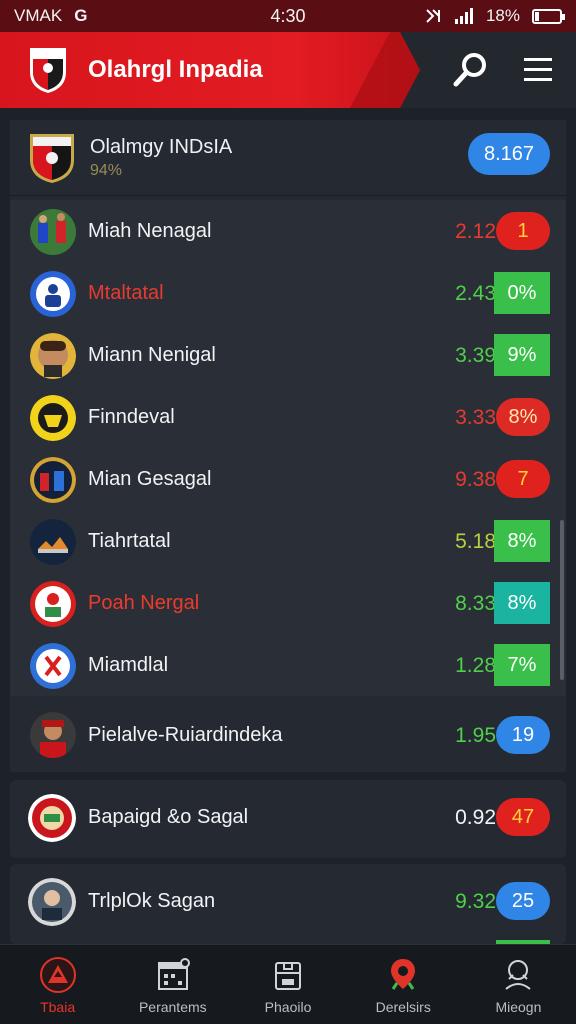 Image resolution: width=576 pixels, height=1024 pixels. Describe the element at coordinates (523, 735) in the screenshot. I see `team-badge: 19` at that location.